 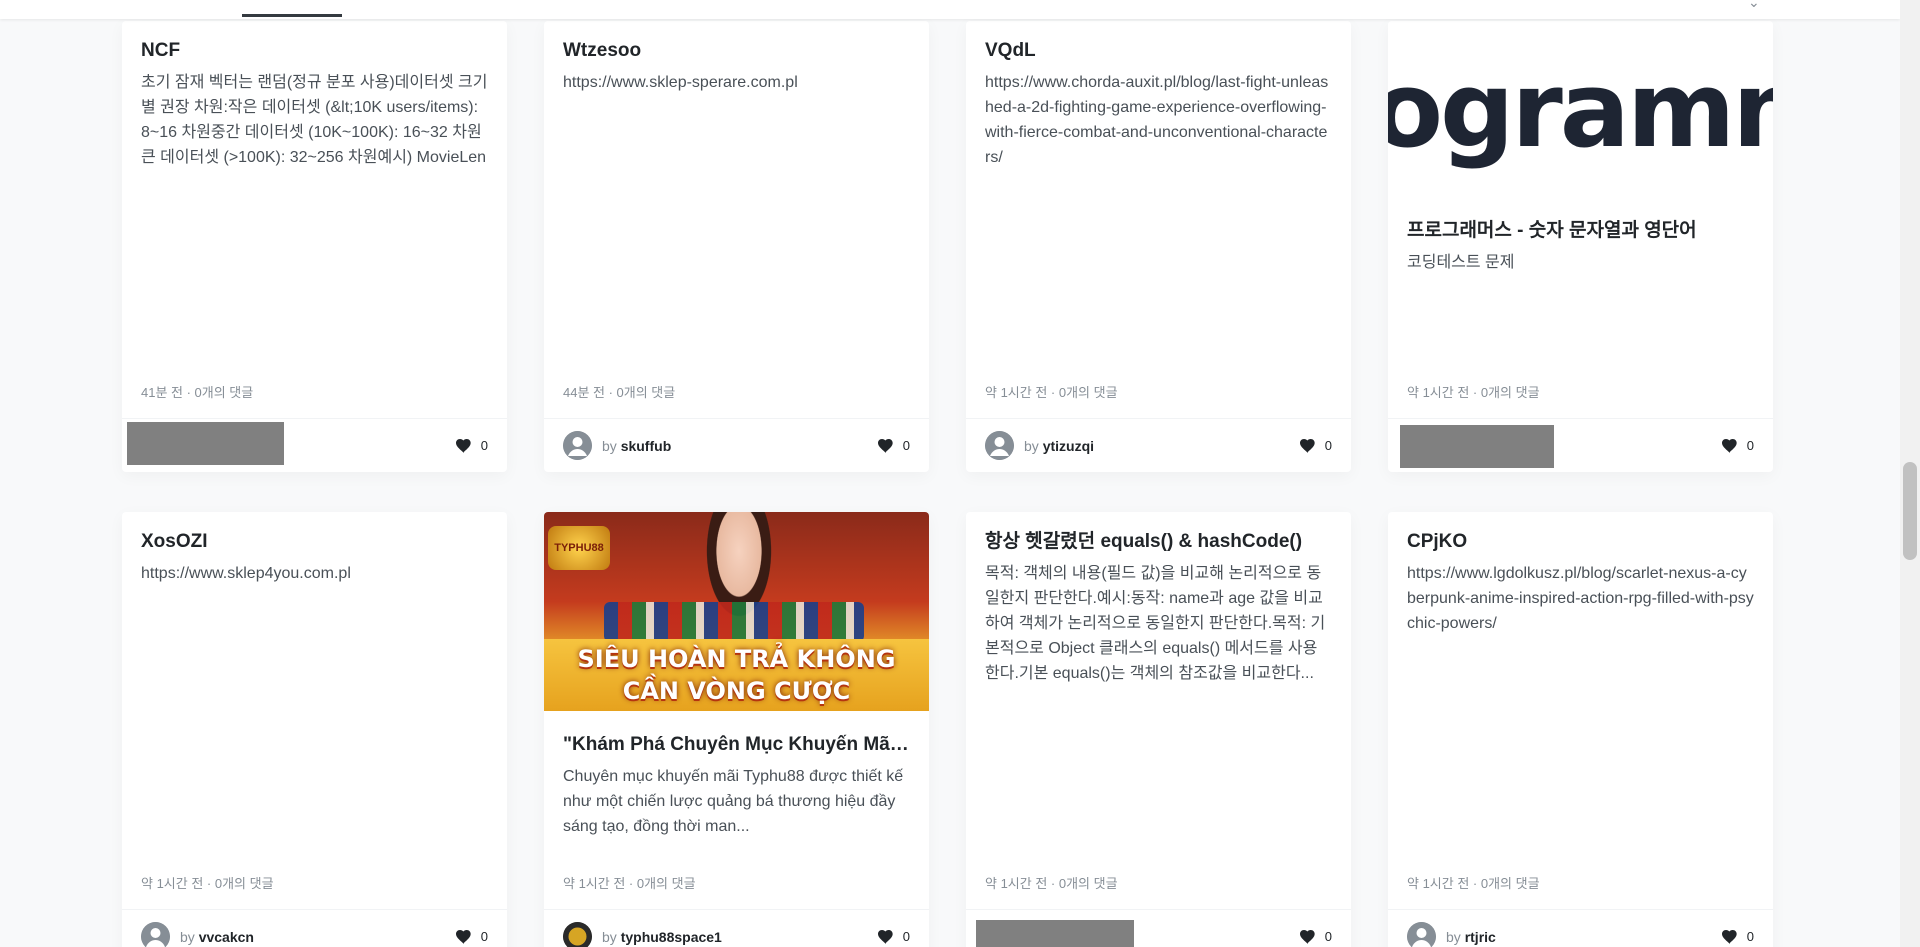 I want to click on post-footer: by skuffub 0, so click(x=736, y=445).